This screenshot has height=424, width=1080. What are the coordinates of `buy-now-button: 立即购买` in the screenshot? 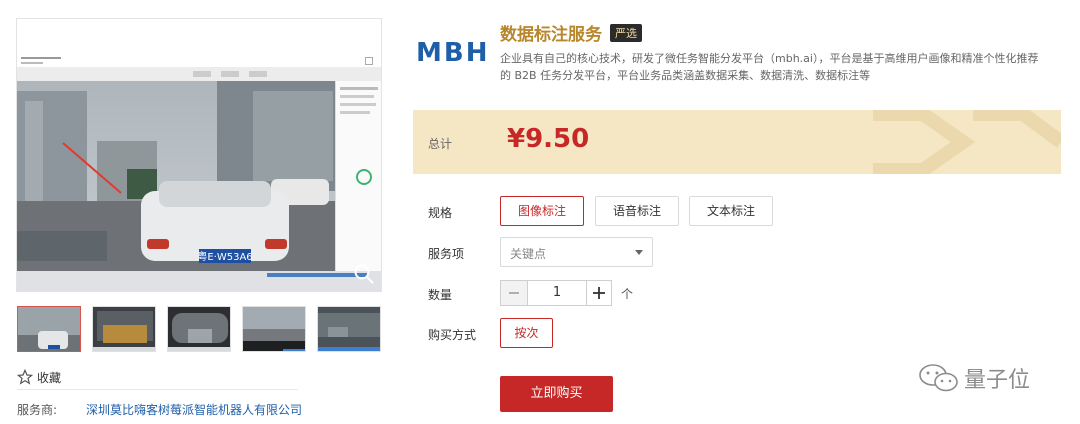 It's located at (556, 394).